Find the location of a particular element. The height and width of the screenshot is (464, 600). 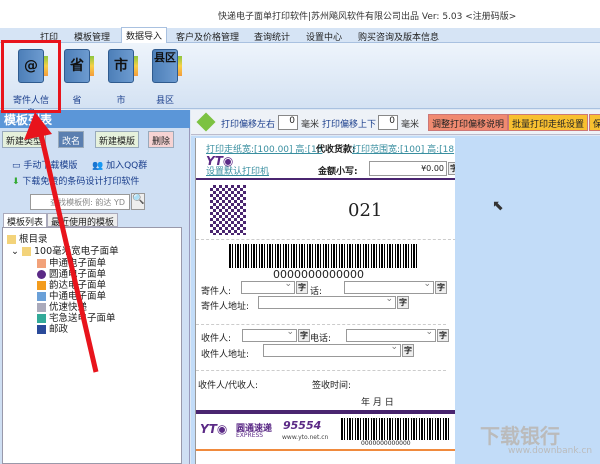

join-qq-group-link: 👥 加入QQ群 is located at coordinates (119, 164).